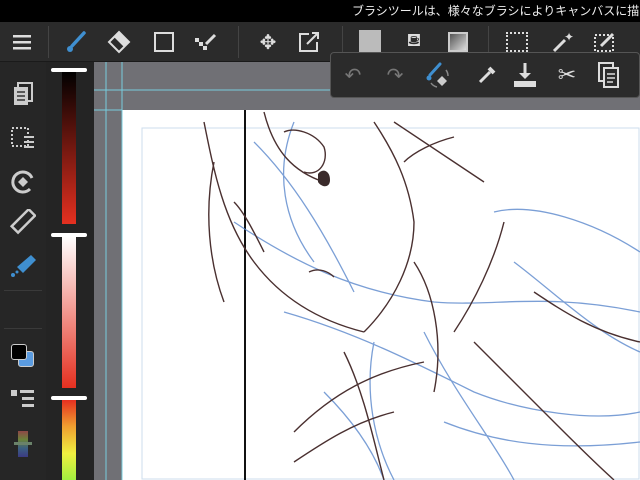  I want to click on selection-list-icon, so click(22, 137).